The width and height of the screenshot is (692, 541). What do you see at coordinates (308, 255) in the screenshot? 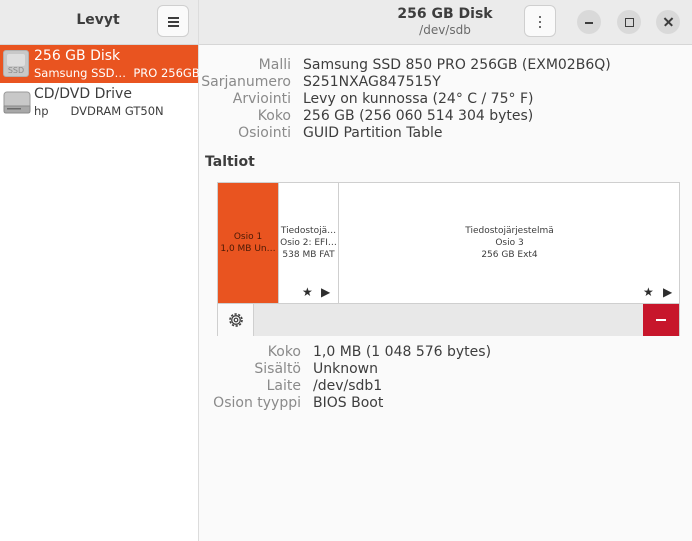
I see `volume-size: 538 MB FAT` at bounding box center [308, 255].